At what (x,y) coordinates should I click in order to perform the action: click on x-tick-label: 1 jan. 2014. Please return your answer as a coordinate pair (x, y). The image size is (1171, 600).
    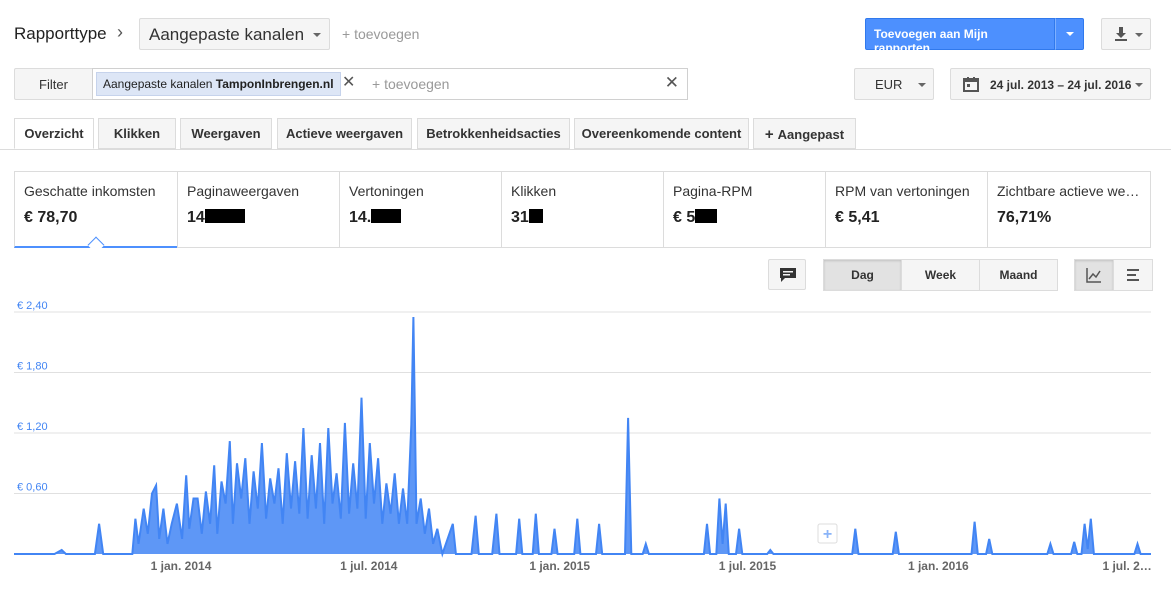
    Looking at the image, I should click on (181, 566).